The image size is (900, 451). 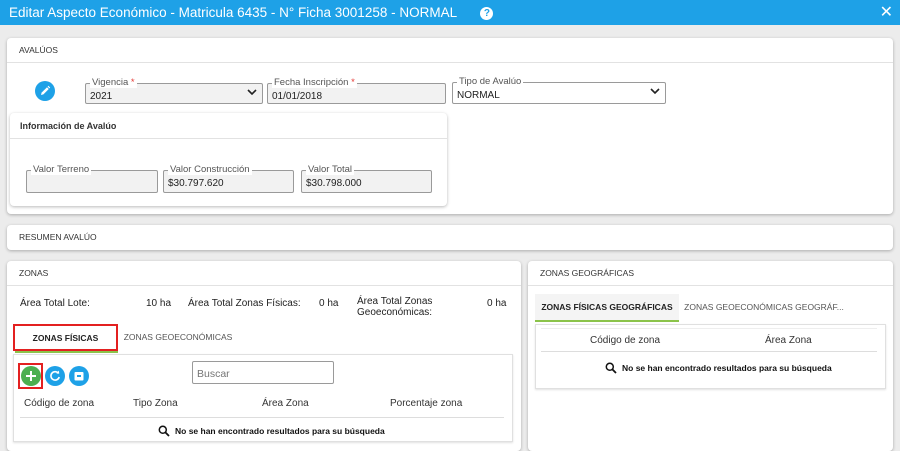 What do you see at coordinates (330, 169) in the screenshot?
I see `valor-total-label: Valor Total` at bounding box center [330, 169].